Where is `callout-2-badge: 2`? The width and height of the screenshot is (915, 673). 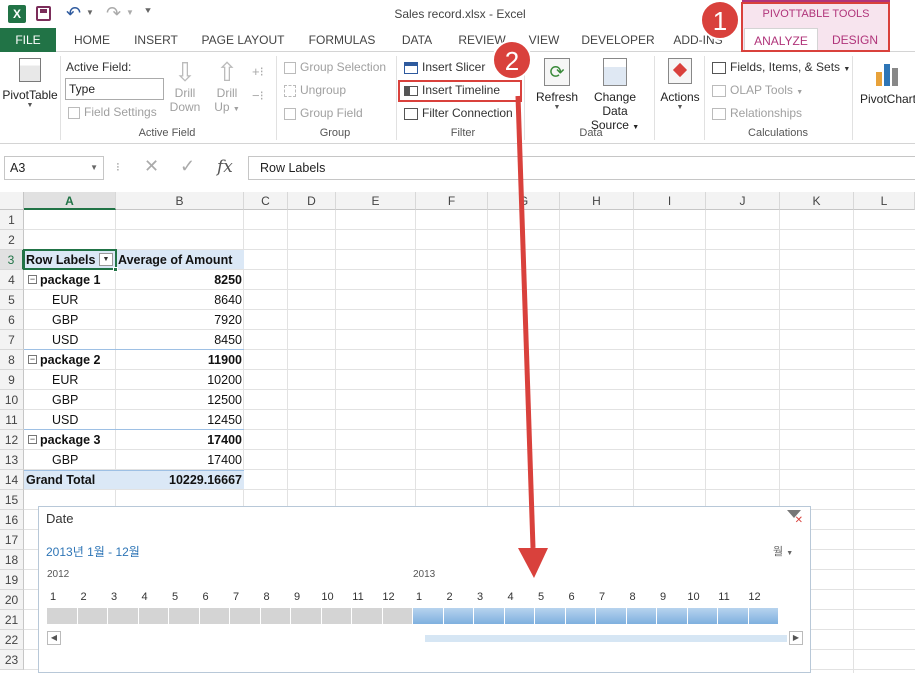
callout-2-badge: 2 is located at coordinates (512, 60).